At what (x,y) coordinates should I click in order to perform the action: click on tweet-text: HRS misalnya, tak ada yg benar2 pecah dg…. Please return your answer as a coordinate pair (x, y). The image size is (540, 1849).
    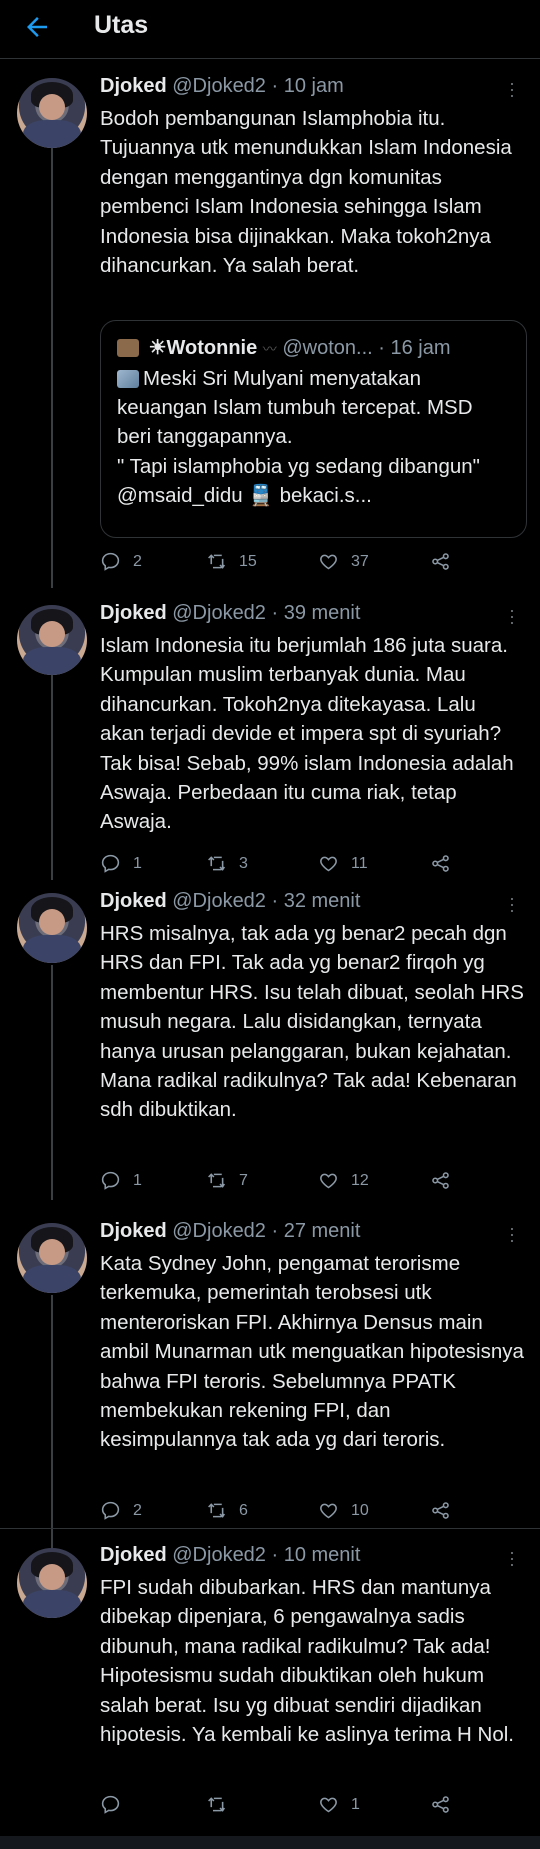
    Looking at the image, I should click on (312, 1022).